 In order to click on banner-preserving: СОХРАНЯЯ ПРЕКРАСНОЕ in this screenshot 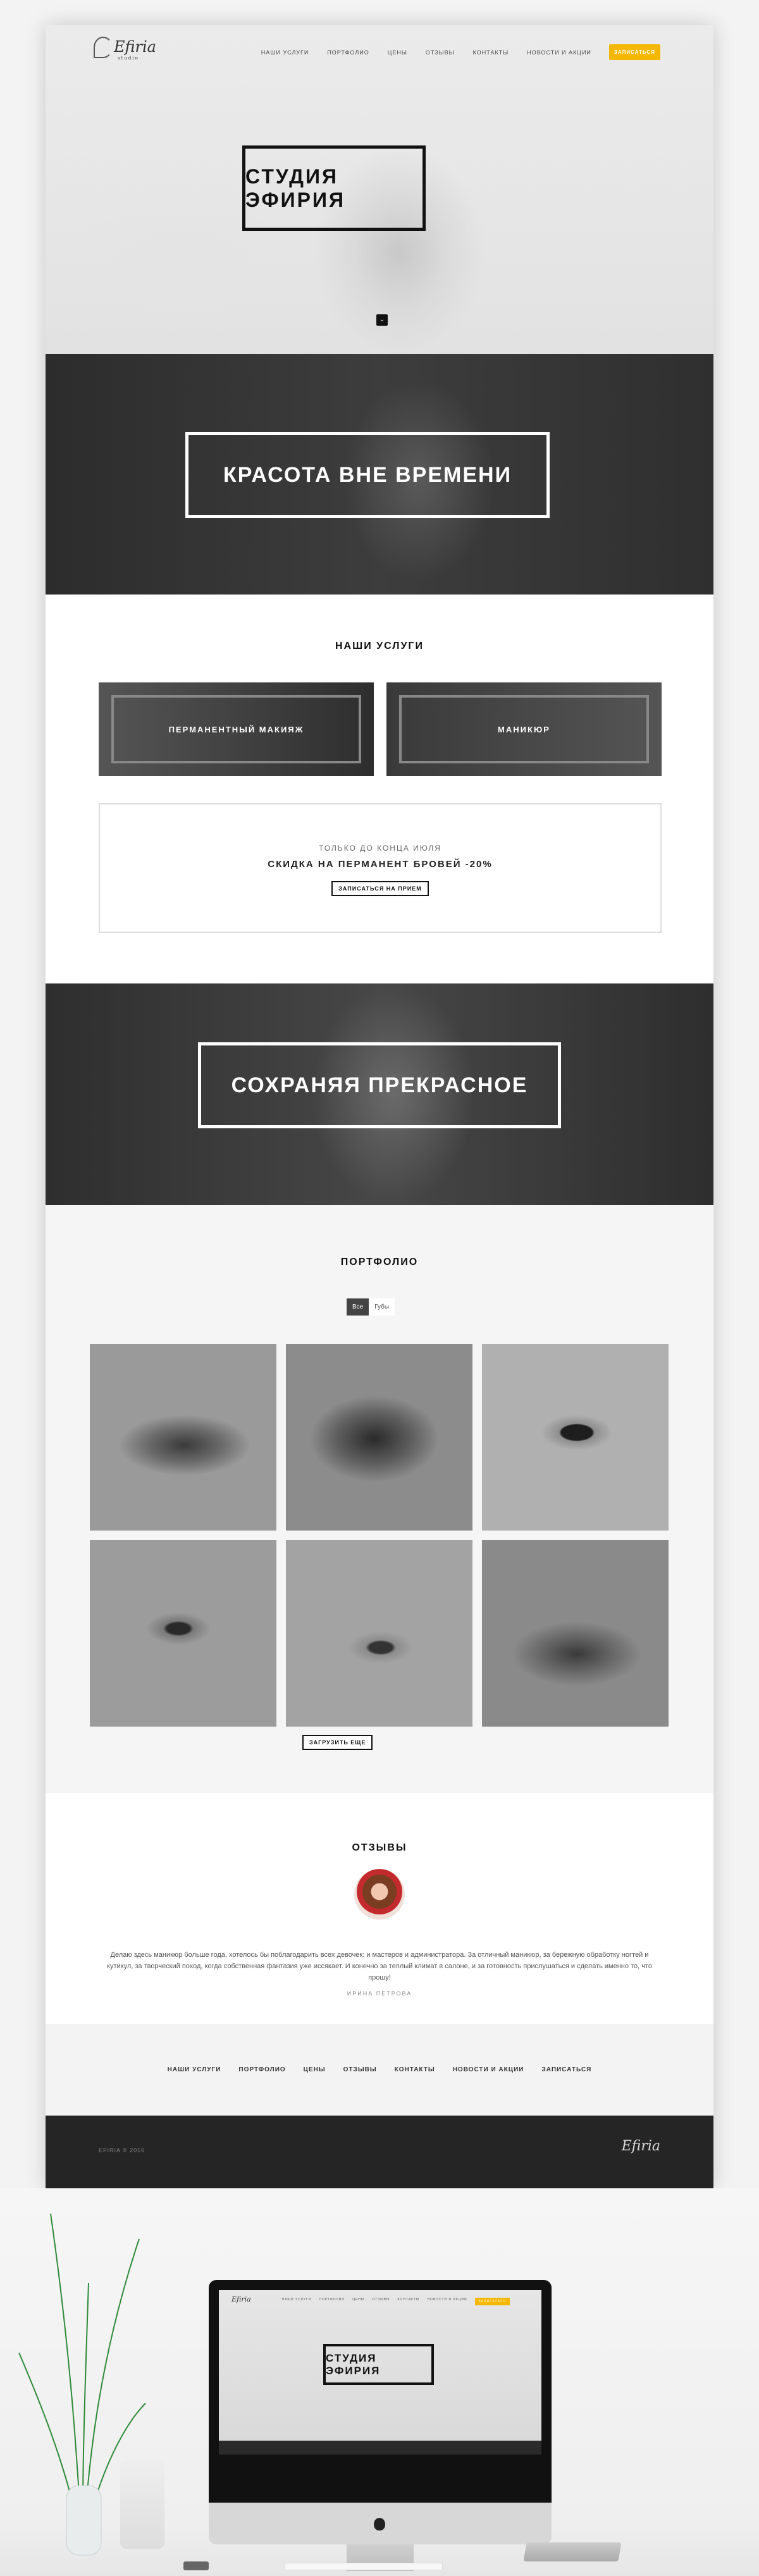, I will do `click(379, 1094)`.